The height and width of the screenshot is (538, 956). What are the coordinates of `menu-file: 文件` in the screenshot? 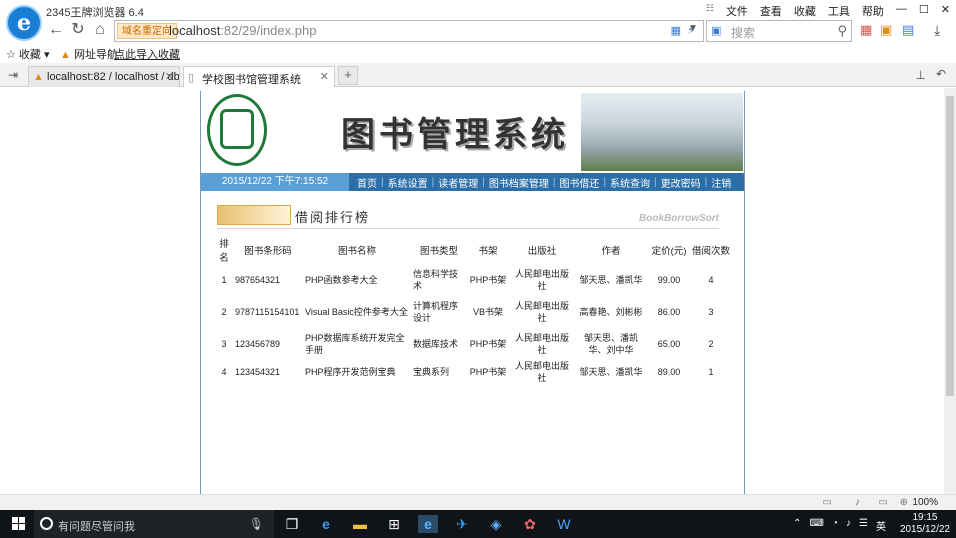 It's located at (737, 11).